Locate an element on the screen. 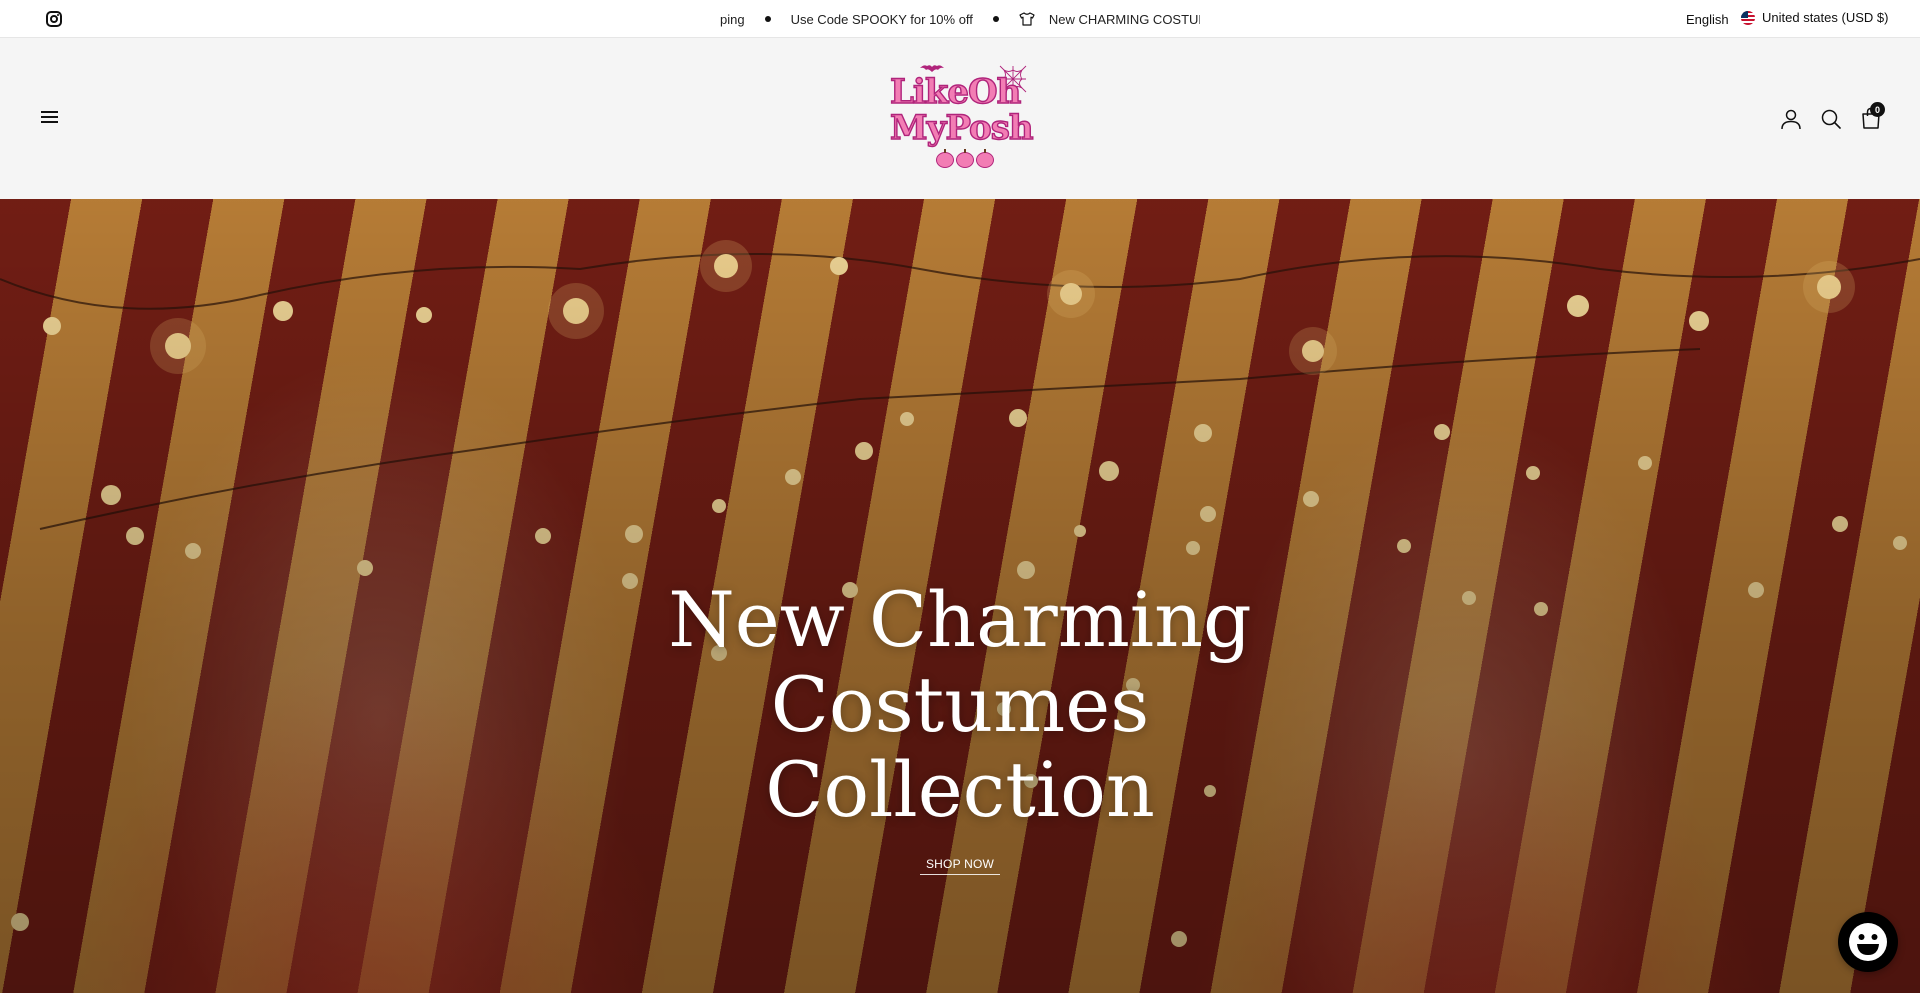  chat-button is located at coordinates (1868, 942).